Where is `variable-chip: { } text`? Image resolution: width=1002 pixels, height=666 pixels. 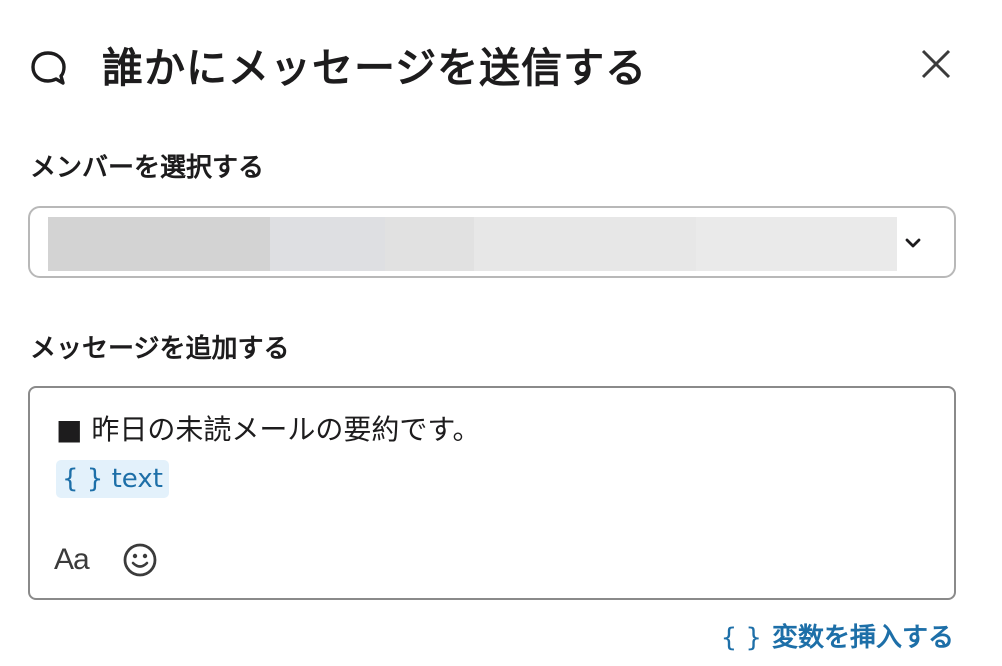
variable-chip: { } text is located at coordinates (112, 479).